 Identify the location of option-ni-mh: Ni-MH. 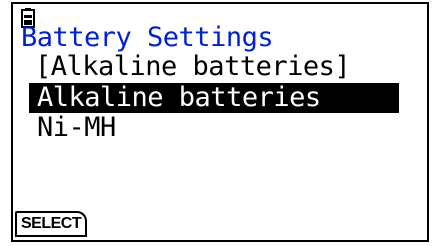
(219, 128).